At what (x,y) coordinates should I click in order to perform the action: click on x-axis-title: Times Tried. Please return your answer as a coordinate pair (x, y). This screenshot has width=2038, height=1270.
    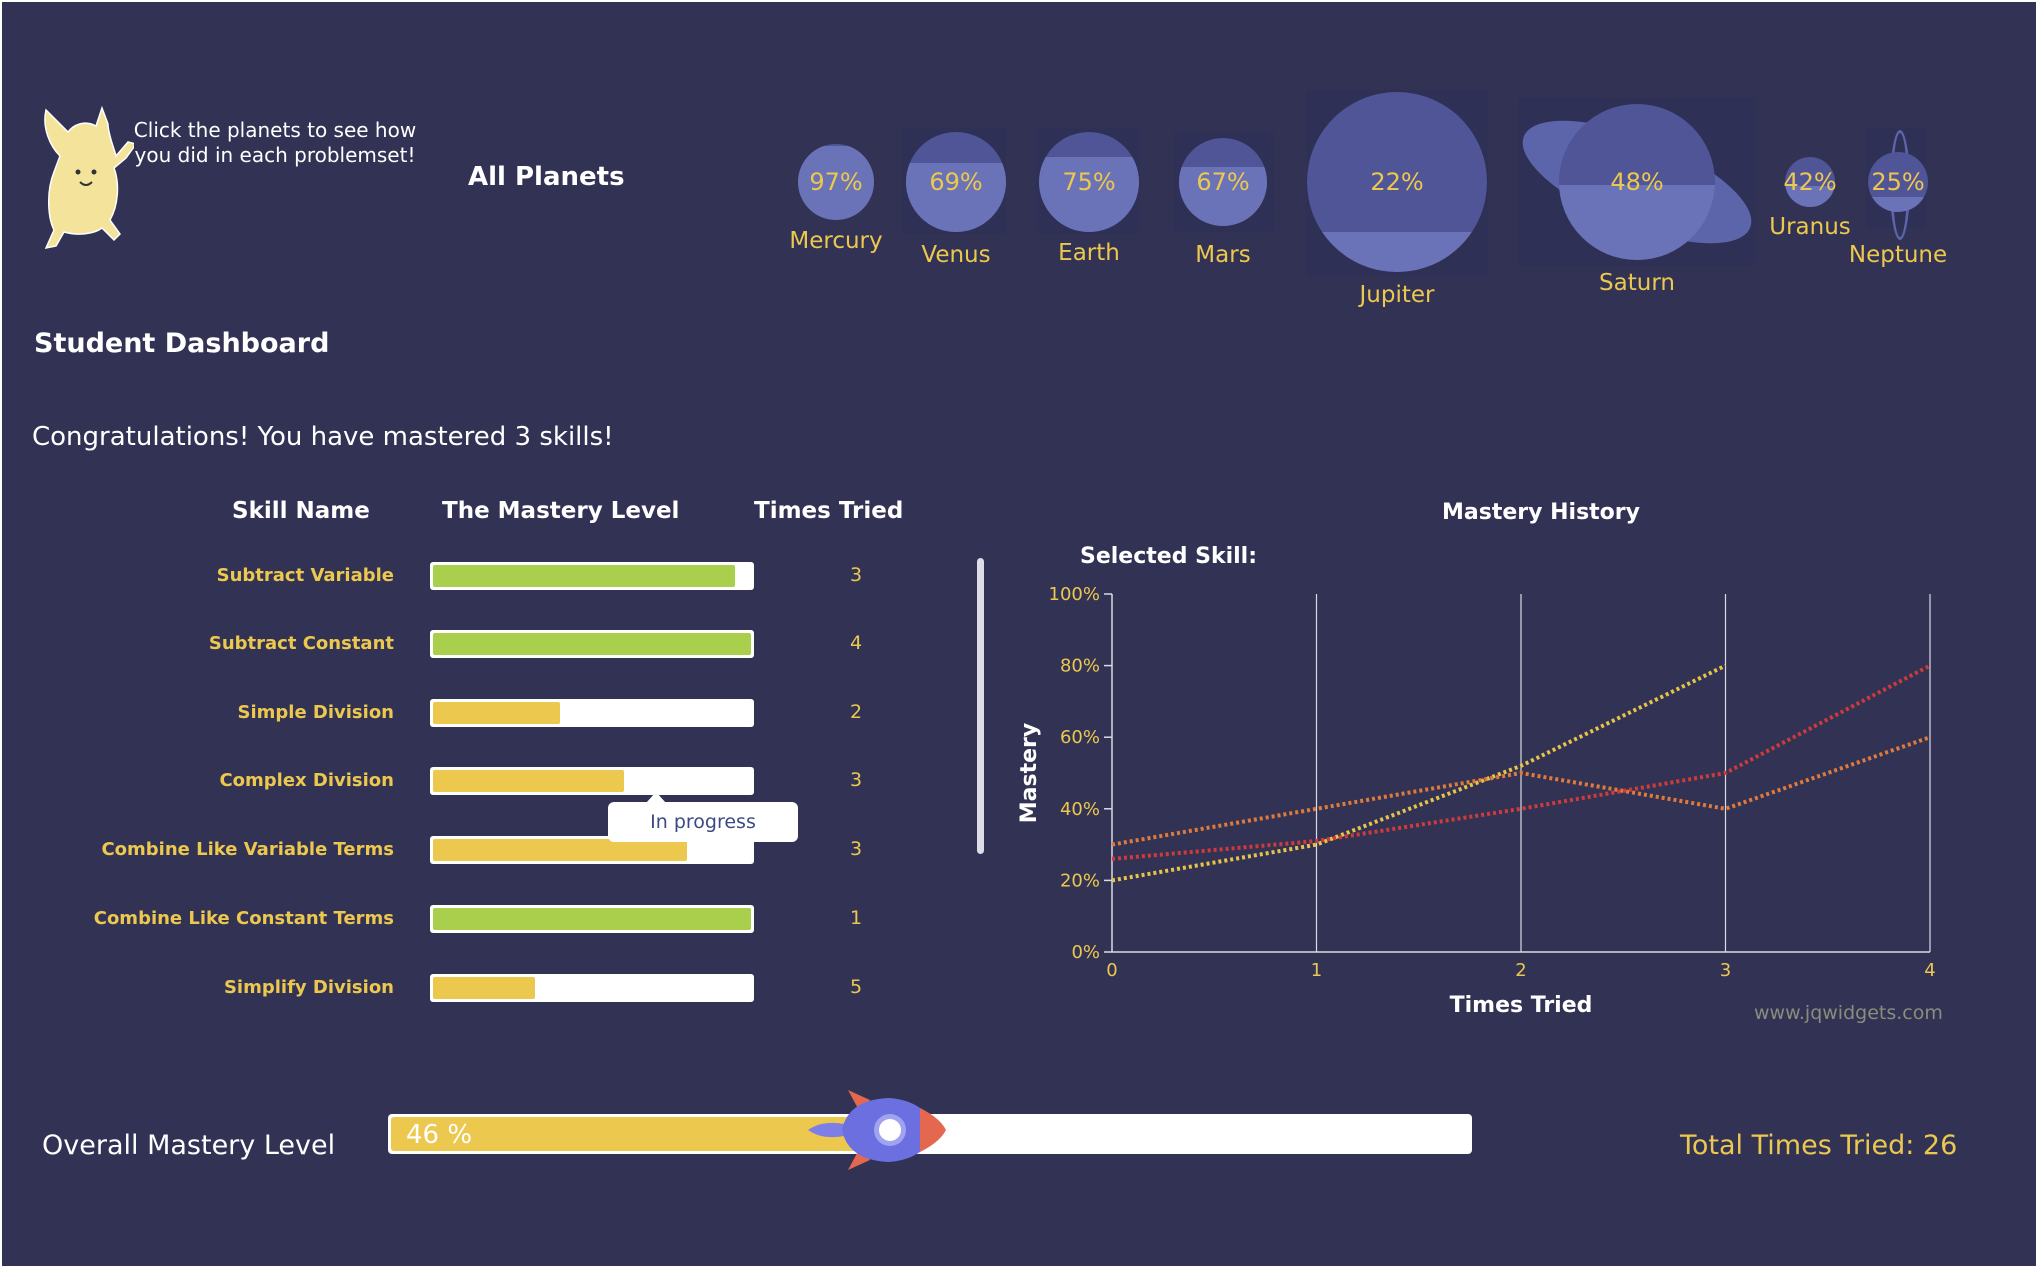
    Looking at the image, I should click on (1521, 1005).